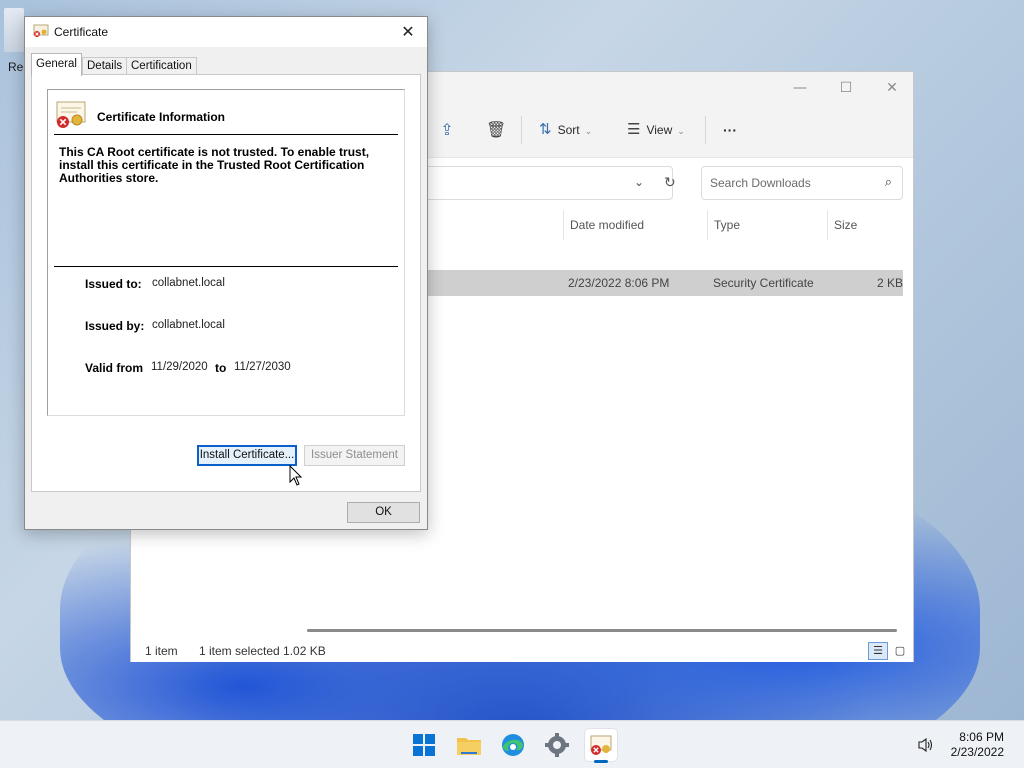 The image size is (1024, 768). Describe the element at coordinates (543, 183) in the screenshot. I see `address-bar: ls ⌄ ↻` at that location.